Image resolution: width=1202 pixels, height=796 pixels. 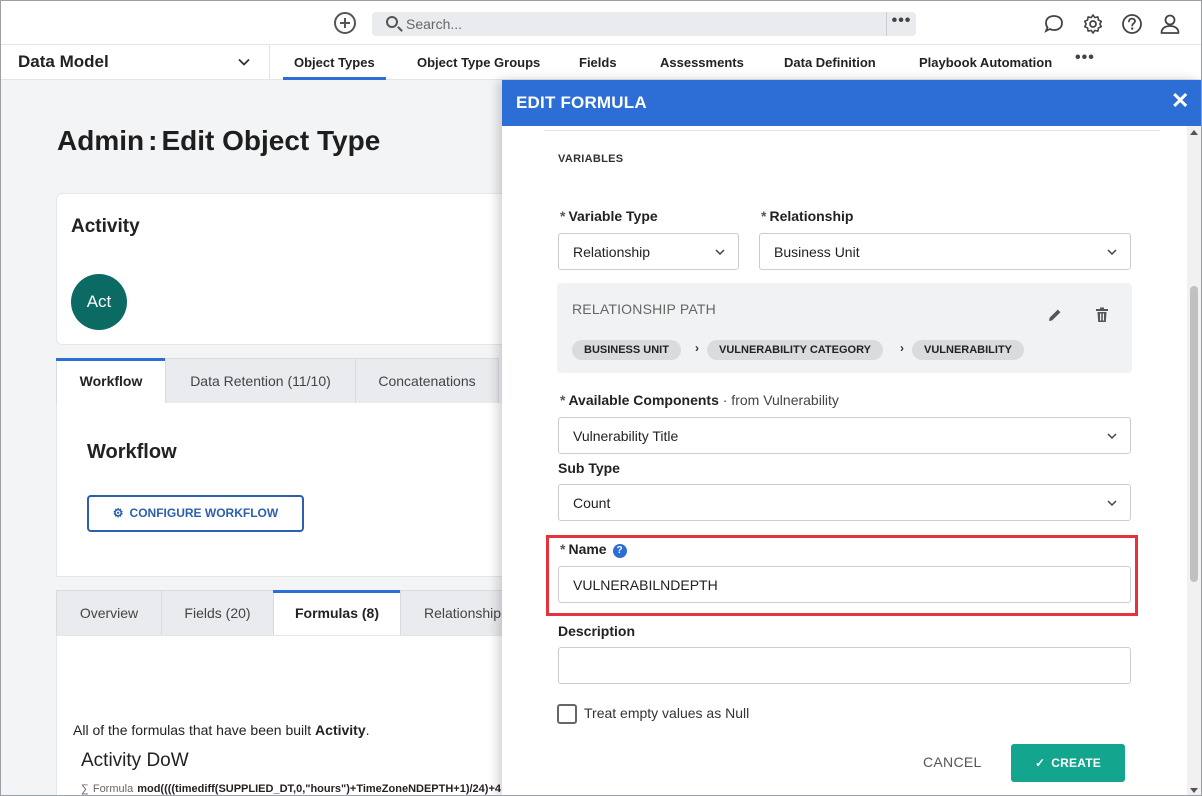 What do you see at coordinates (626, 350) in the screenshot?
I see `path-chip: BUSINESS UNIT` at bounding box center [626, 350].